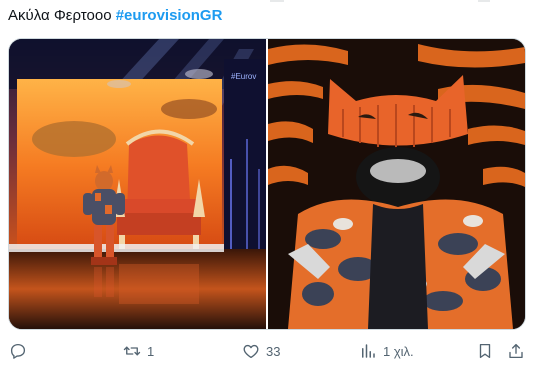 This screenshot has width=533, height=372. I want to click on heart-icon, so click(251, 351).